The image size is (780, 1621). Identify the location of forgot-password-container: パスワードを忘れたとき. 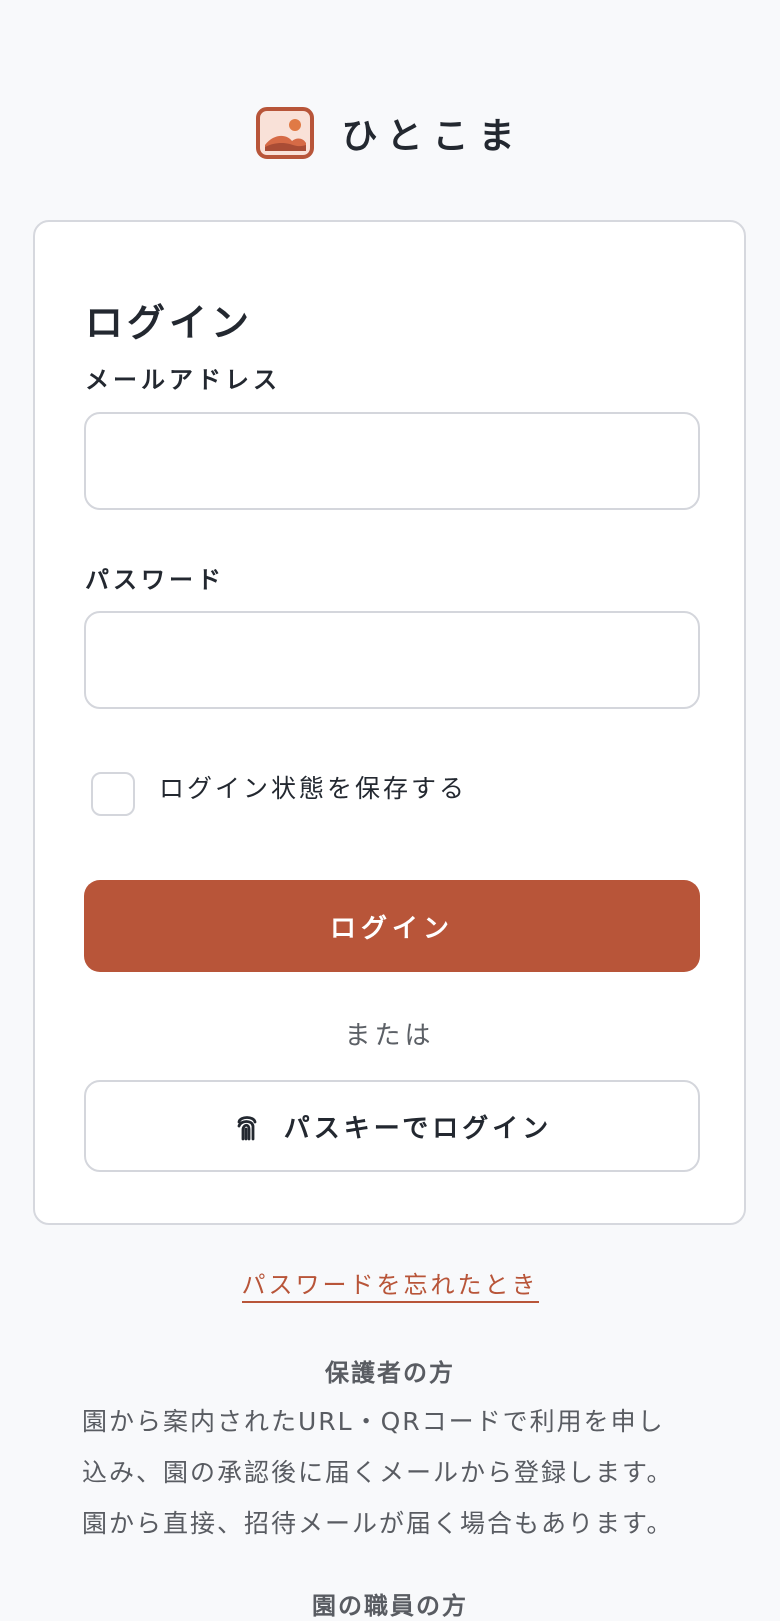
(390, 1284).